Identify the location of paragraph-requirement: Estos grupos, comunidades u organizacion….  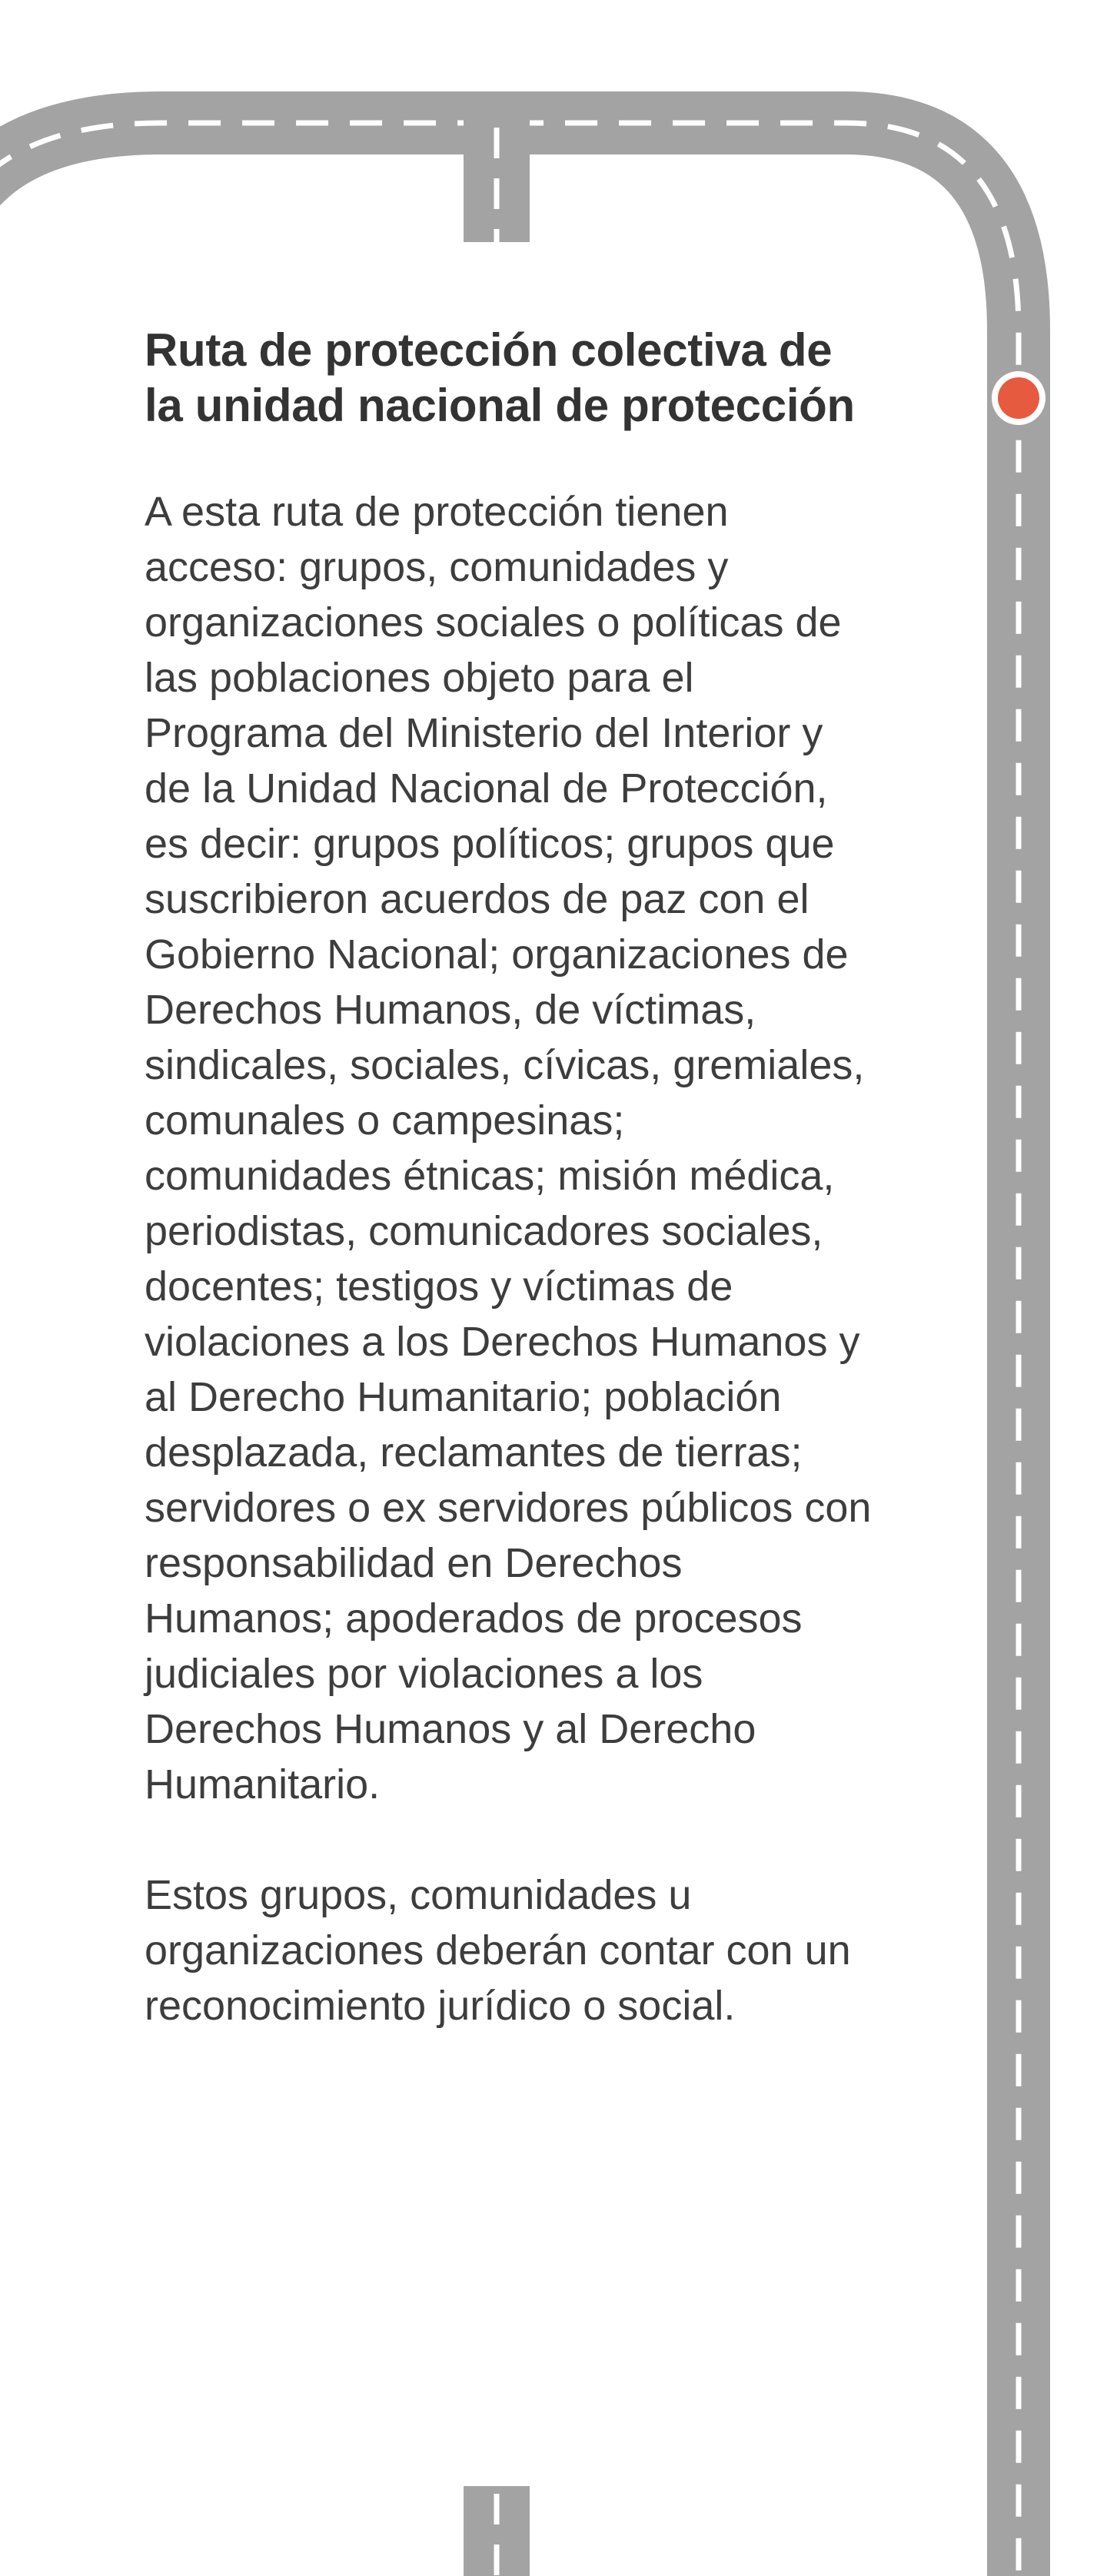
(498, 1950).